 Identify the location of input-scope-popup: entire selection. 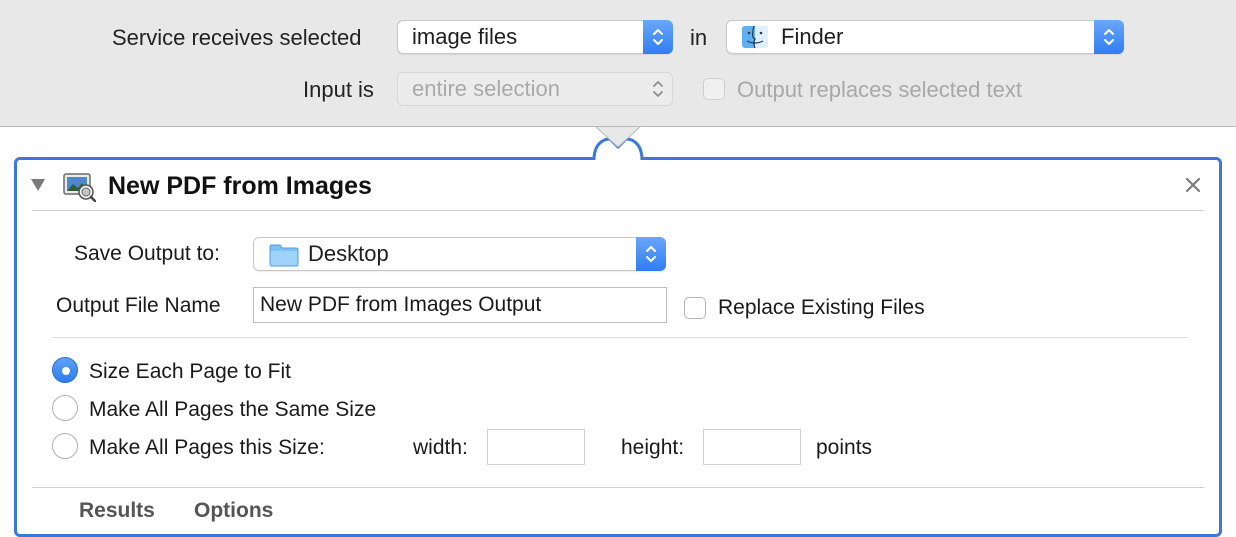
(535, 89).